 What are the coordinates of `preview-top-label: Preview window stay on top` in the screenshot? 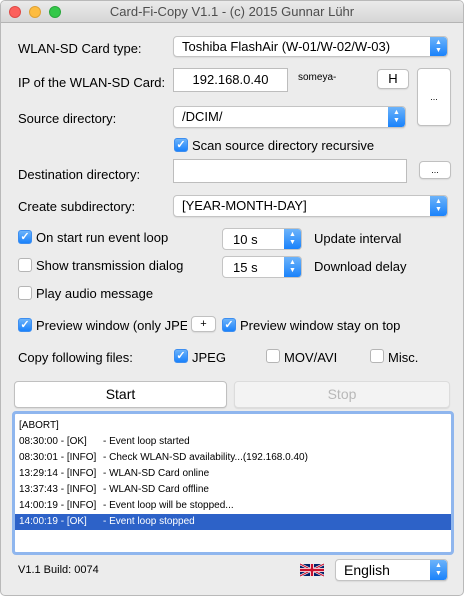 It's located at (320, 325).